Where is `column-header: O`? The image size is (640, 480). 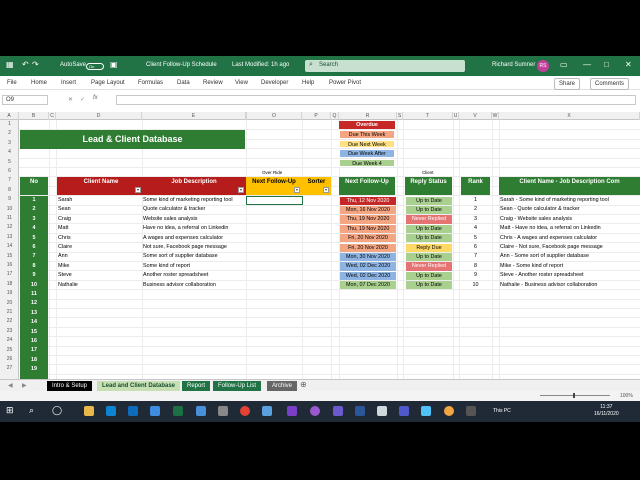
column-header: O is located at coordinates (274, 116).